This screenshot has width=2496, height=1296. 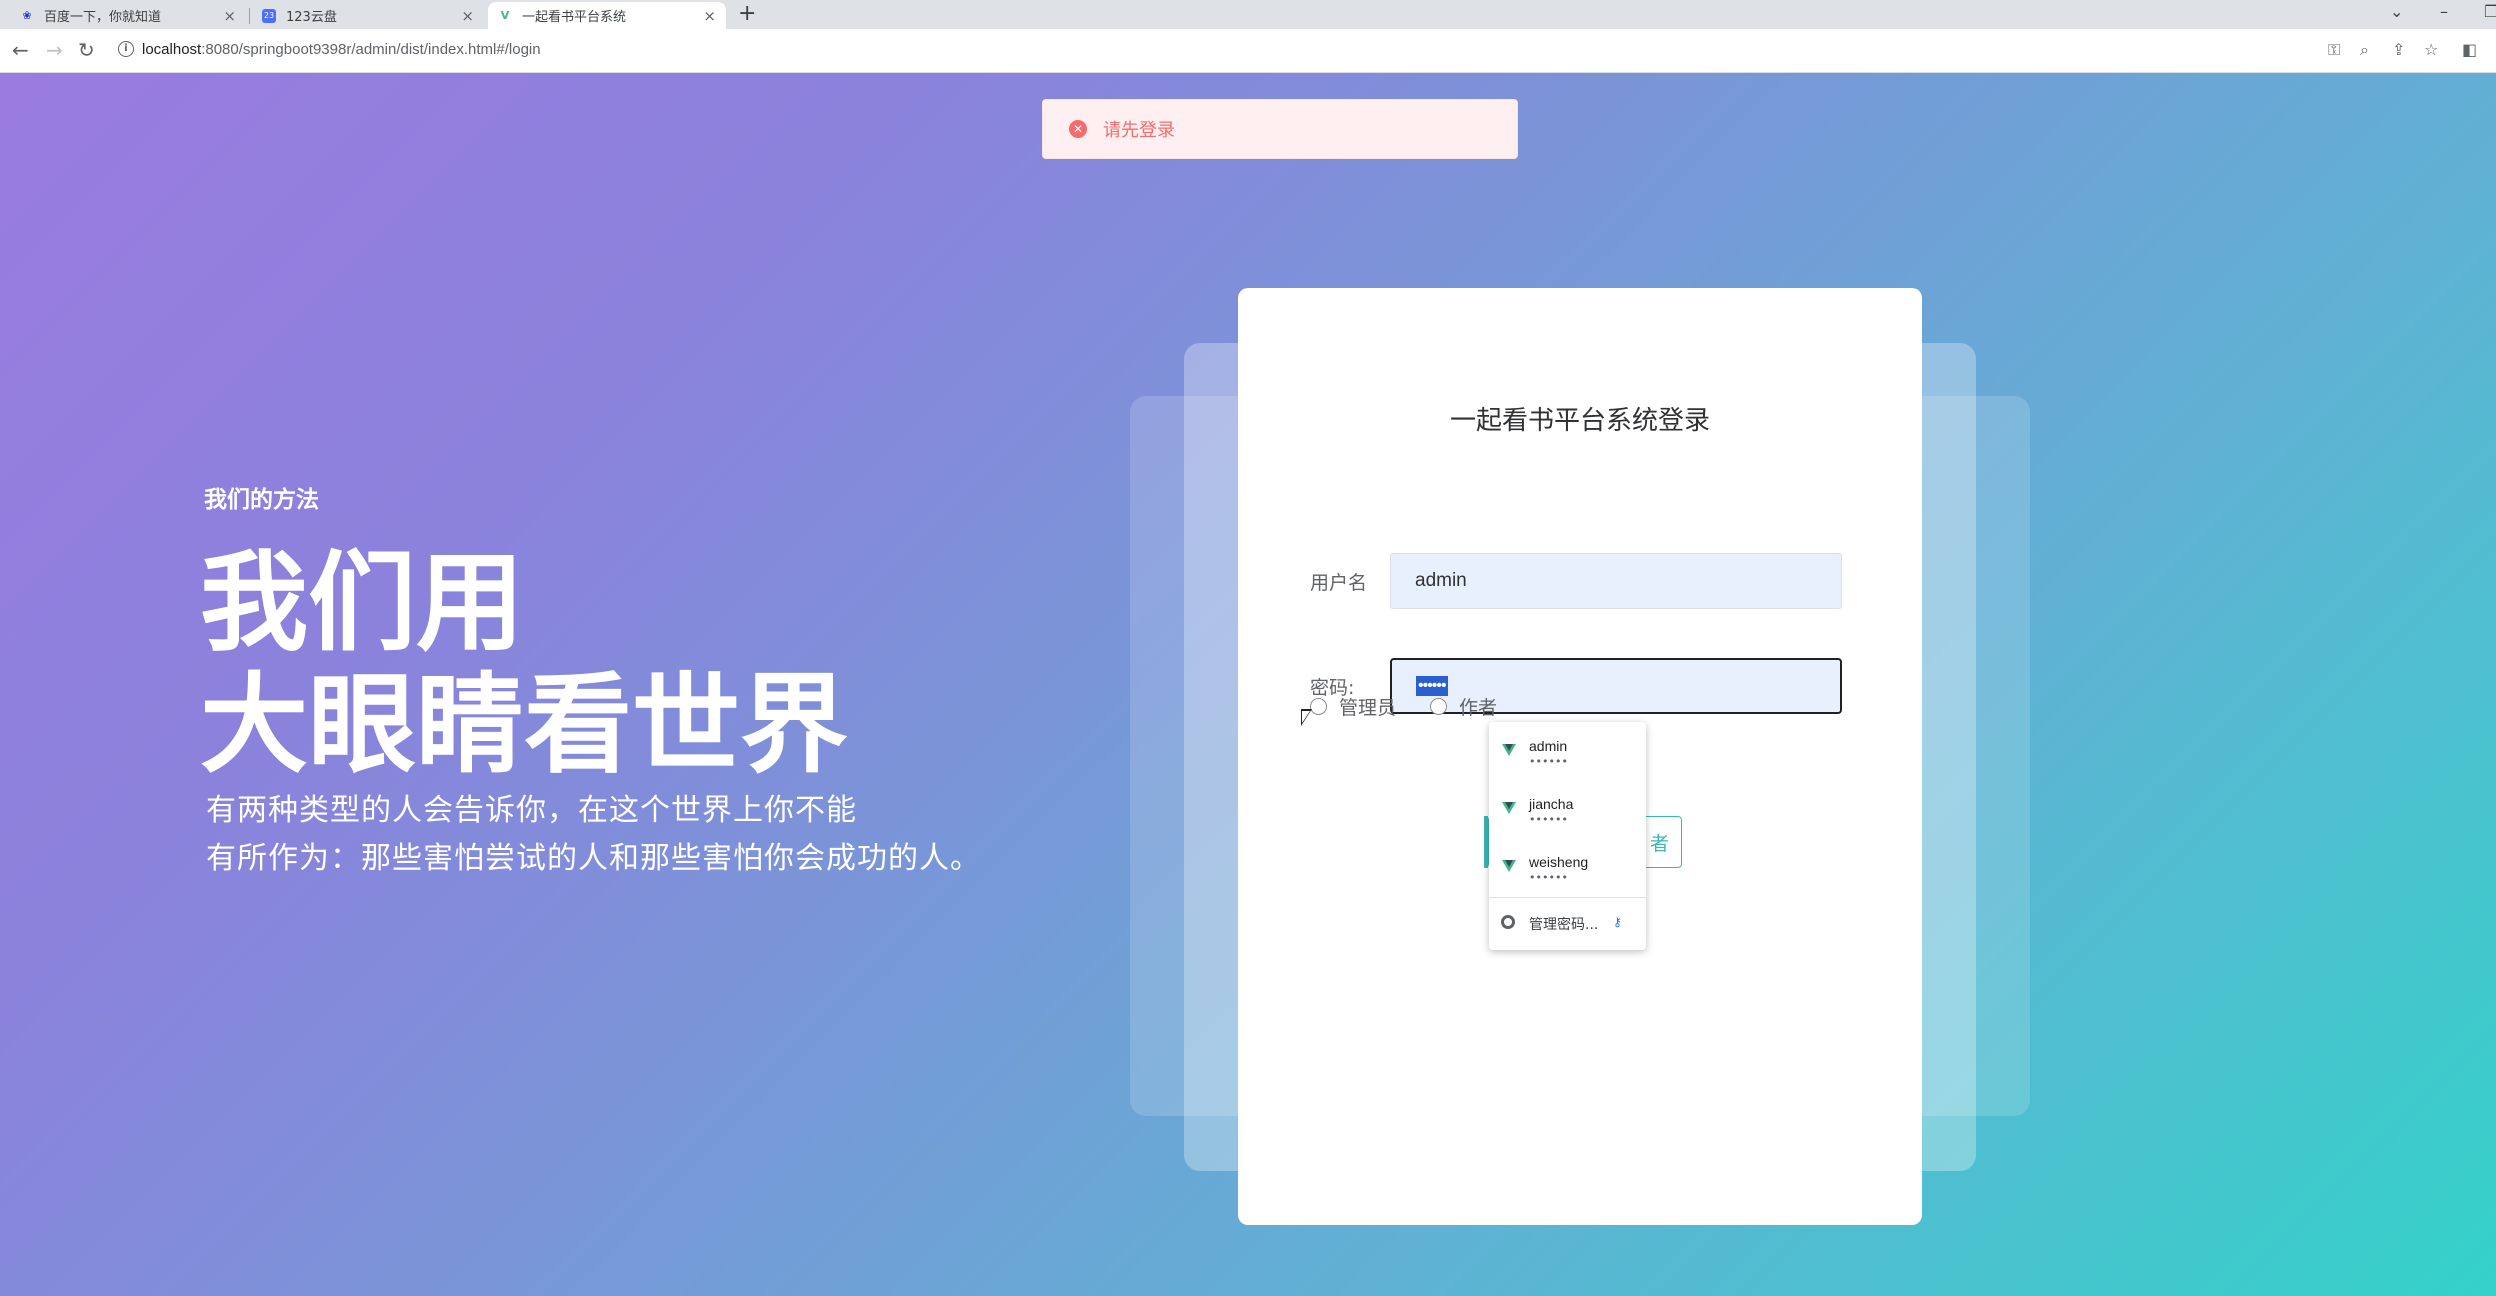 What do you see at coordinates (261, 500) in the screenshot?
I see `hero-eyebrow: 我们的方法` at bounding box center [261, 500].